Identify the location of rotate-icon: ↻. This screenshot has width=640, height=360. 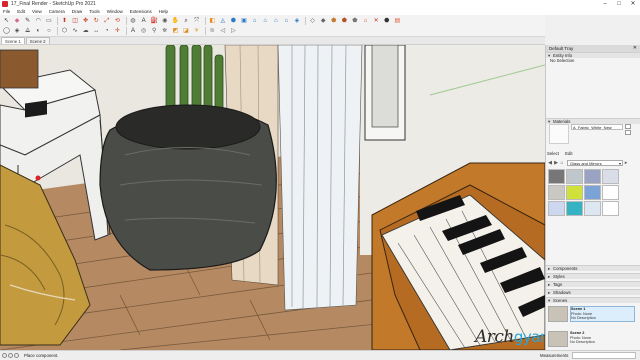
(96, 21).